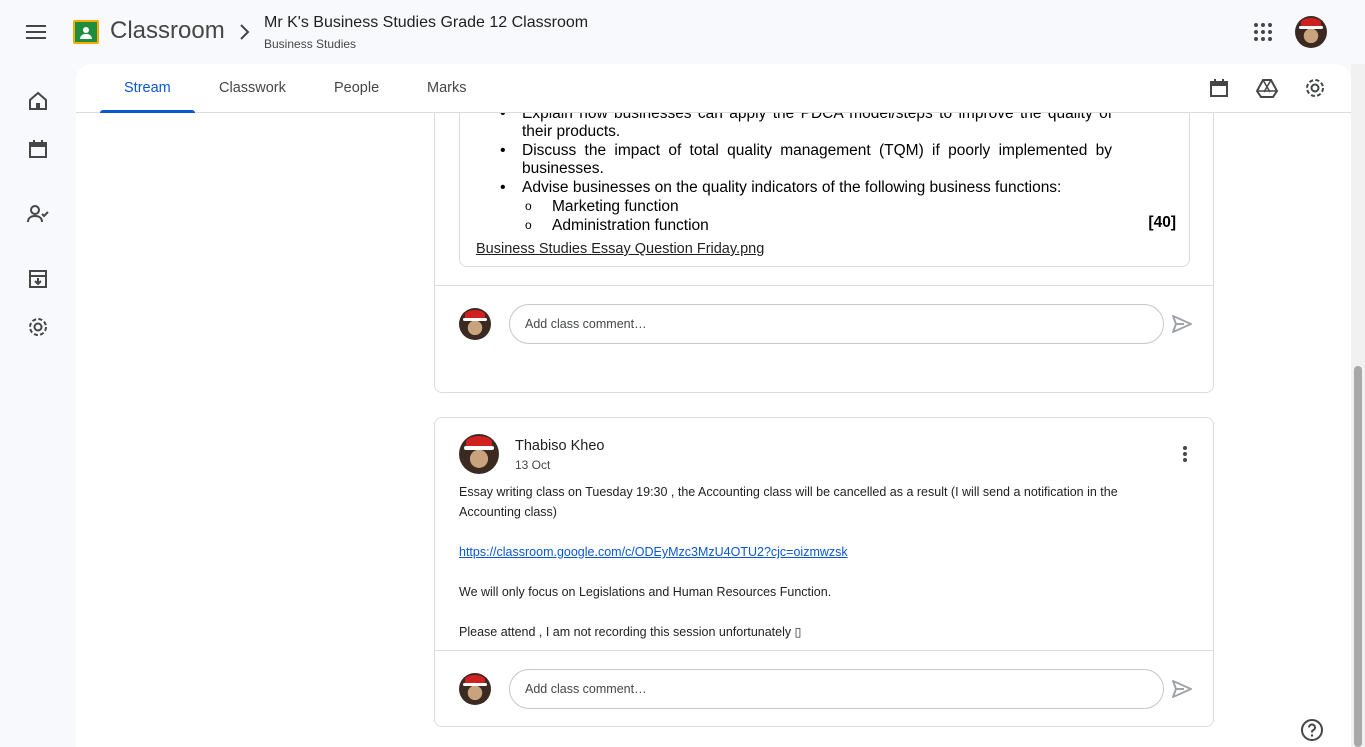 Image resolution: width=1365 pixels, height=747 pixels. I want to click on app-name: Classroom, so click(167, 31).